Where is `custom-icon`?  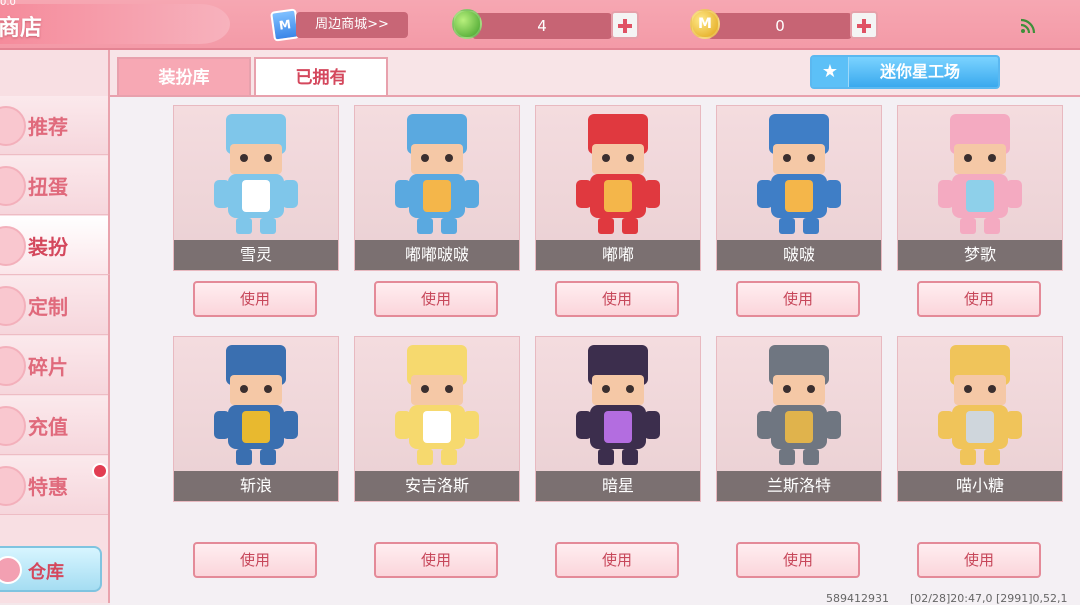 custom-icon is located at coordinates (13, 306).